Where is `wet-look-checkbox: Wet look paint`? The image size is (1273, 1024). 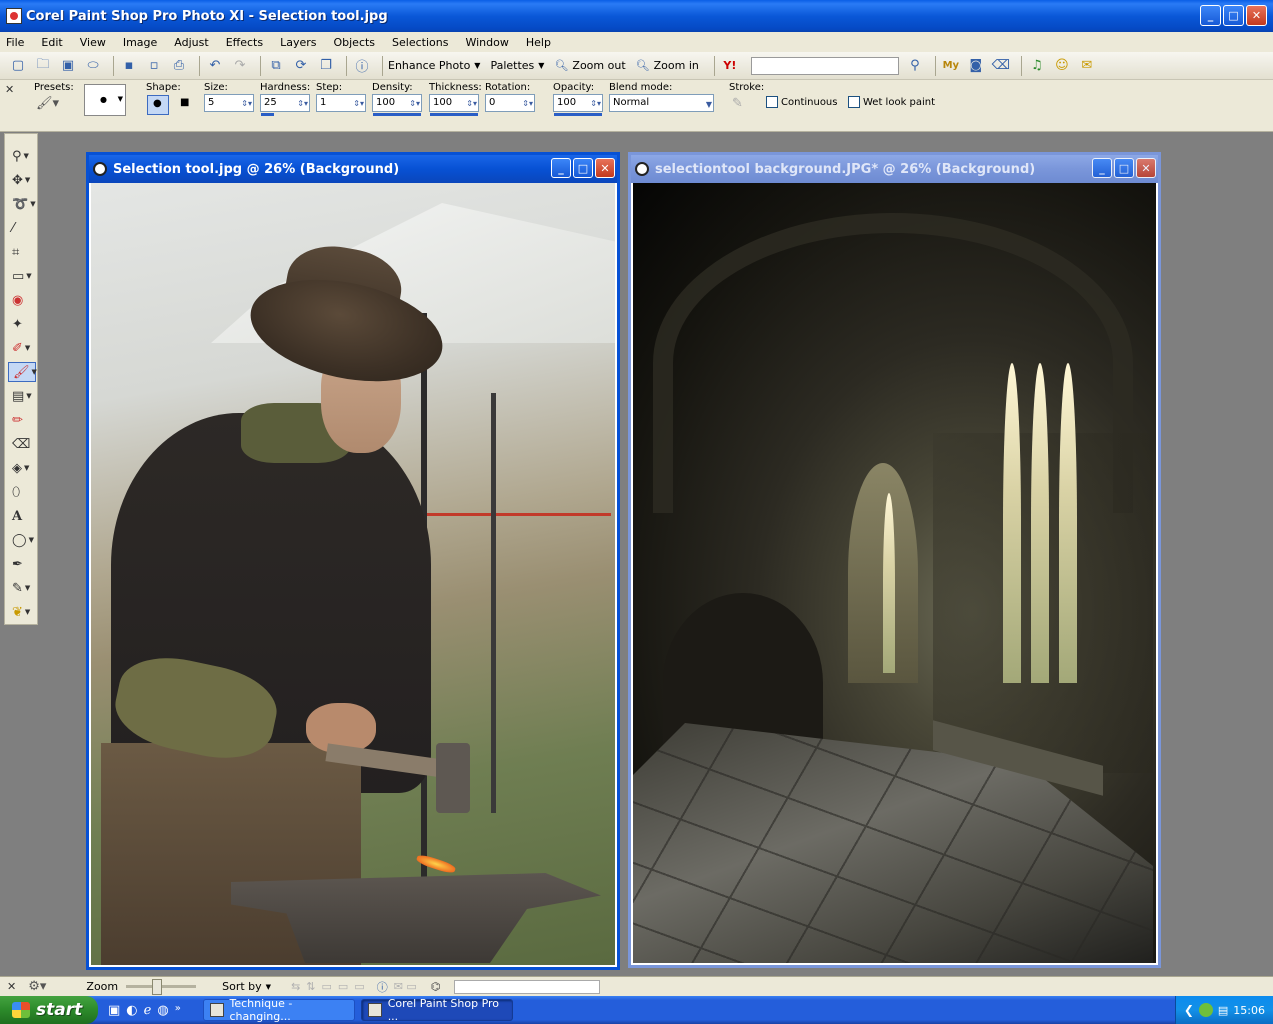
wet-look-checkbox: Wet look paint is located at coordinates (891, 102).